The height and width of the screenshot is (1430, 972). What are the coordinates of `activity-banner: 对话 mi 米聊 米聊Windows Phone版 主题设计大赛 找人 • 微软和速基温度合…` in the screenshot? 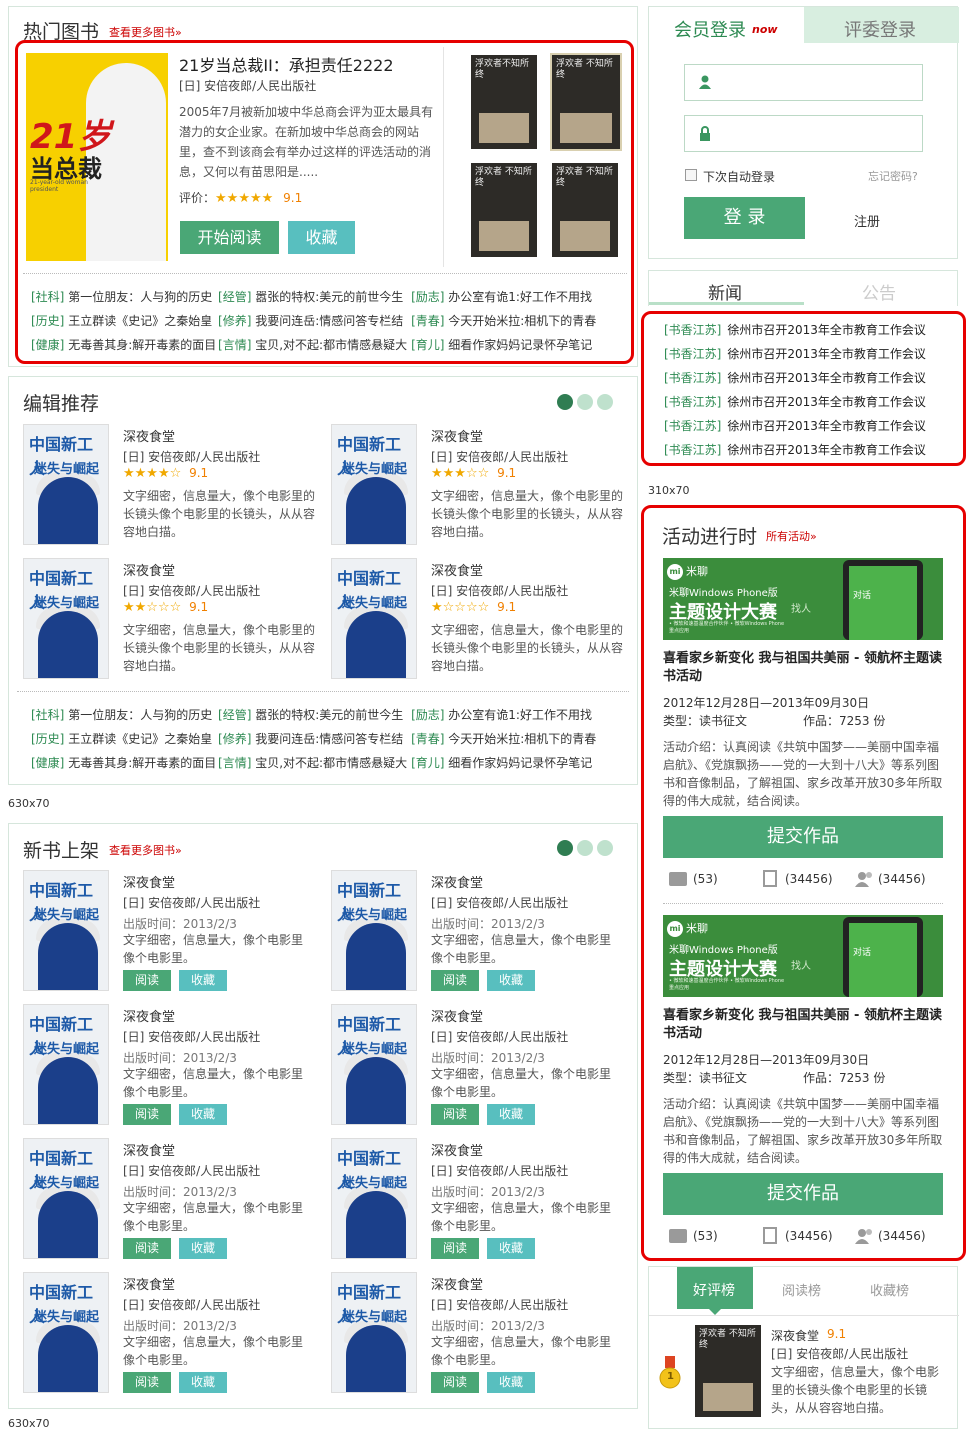 It's located at (803, 599).